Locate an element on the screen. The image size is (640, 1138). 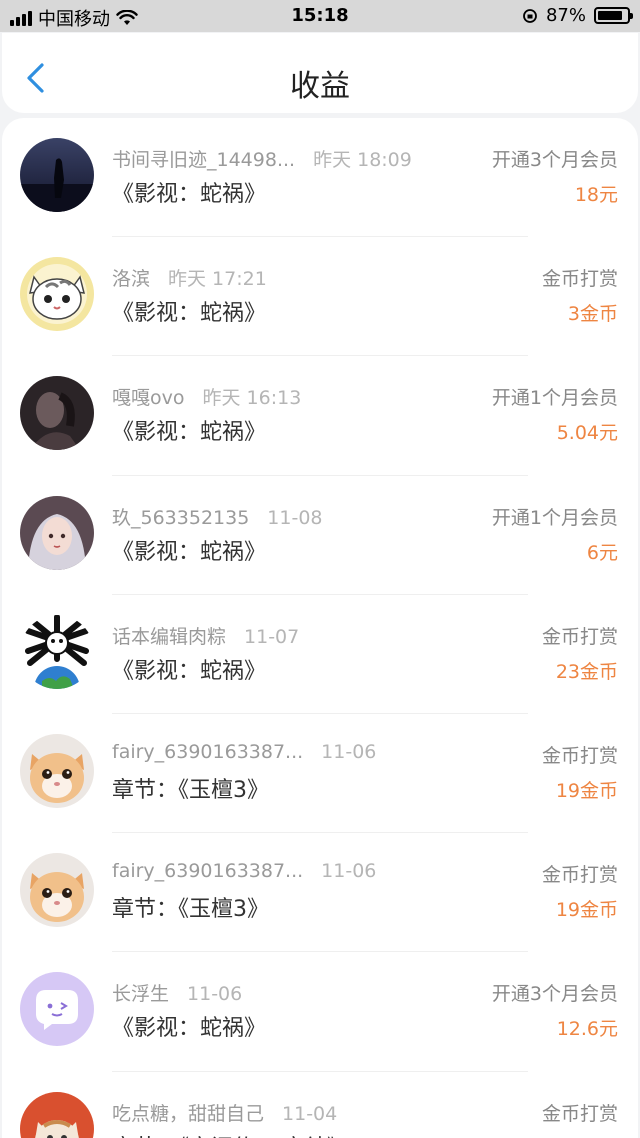
battery-icon is located at coordinates (613, 15).